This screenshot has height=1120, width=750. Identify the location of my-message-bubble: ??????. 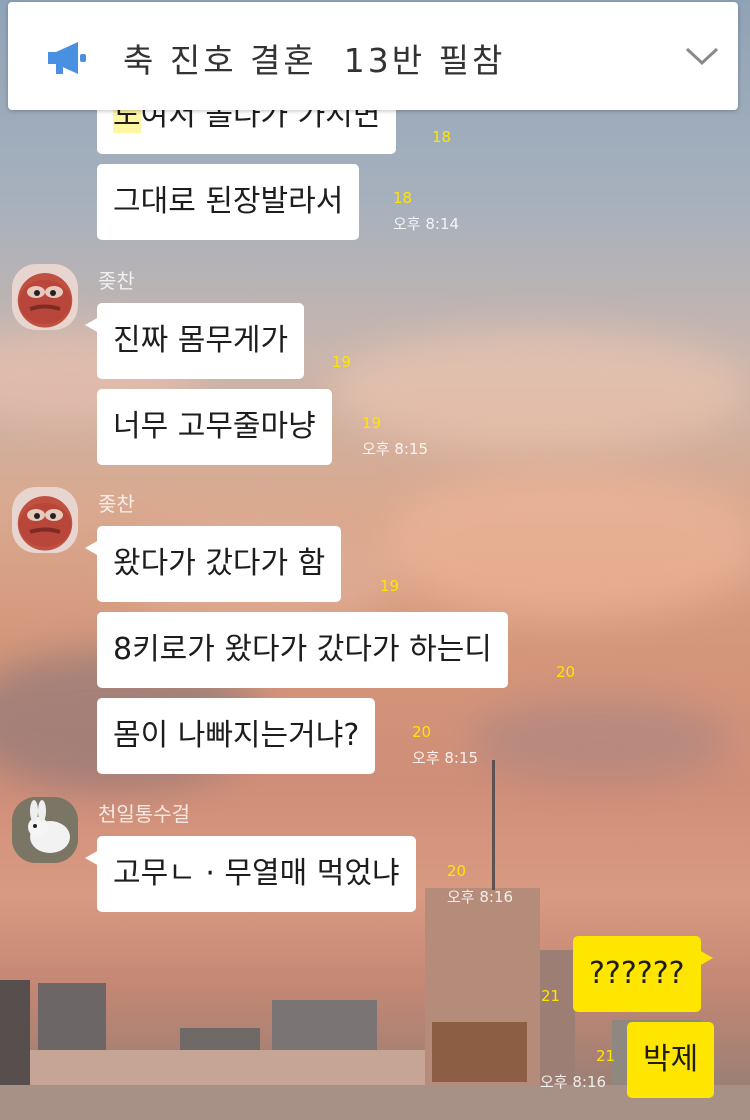
(643, 974).